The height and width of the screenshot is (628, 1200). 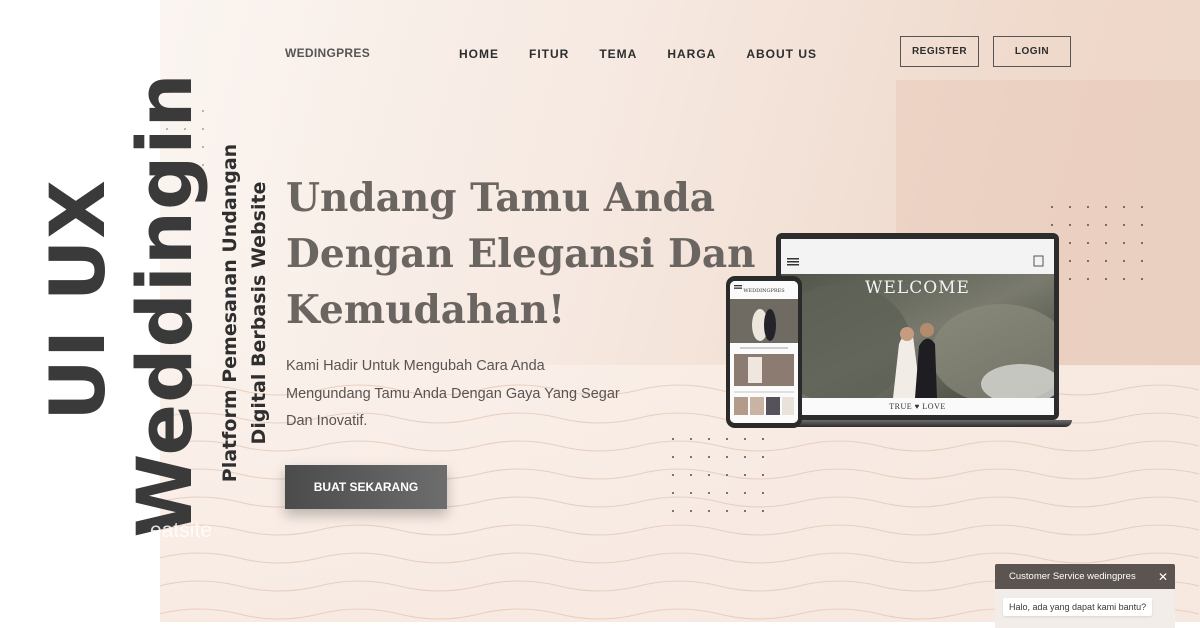 I want to click on laptop-mockup: WELCOME TRUE ♥ LOVE, so click(x=917, y=326).